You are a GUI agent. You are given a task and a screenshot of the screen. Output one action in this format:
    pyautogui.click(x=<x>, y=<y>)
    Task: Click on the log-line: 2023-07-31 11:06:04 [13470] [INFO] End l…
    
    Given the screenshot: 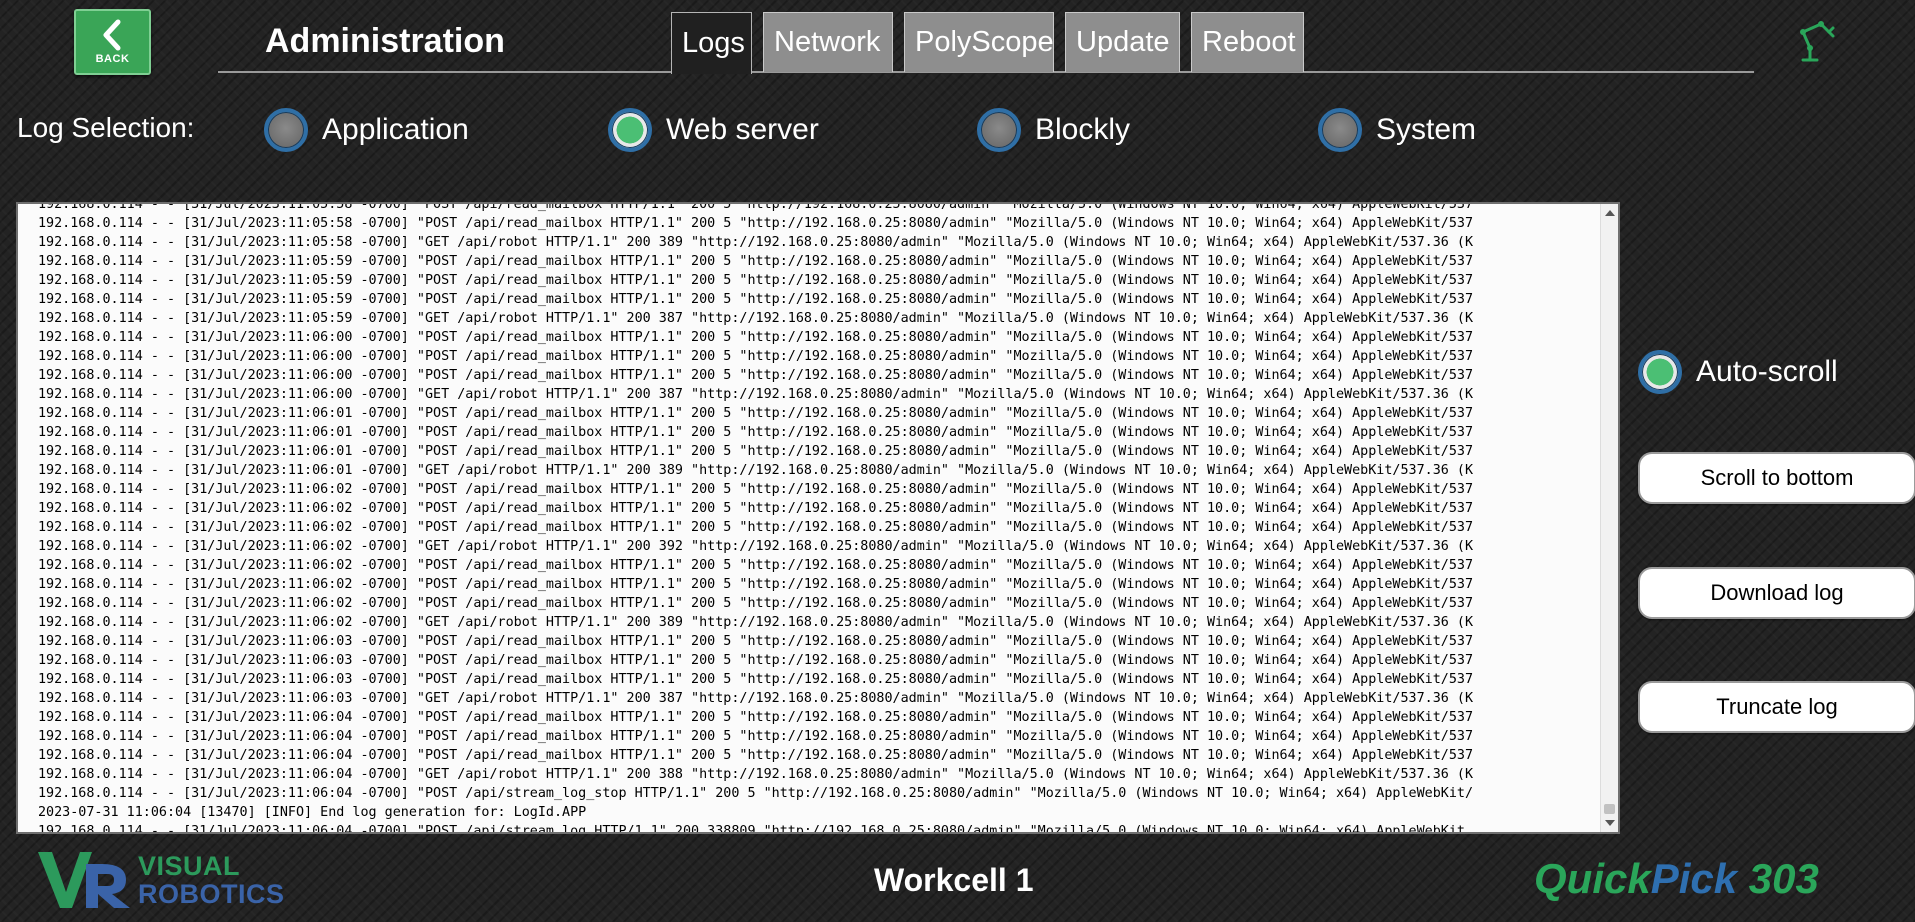 What is the action you would take?
    pyautogui.click(x=312, y=812)
    